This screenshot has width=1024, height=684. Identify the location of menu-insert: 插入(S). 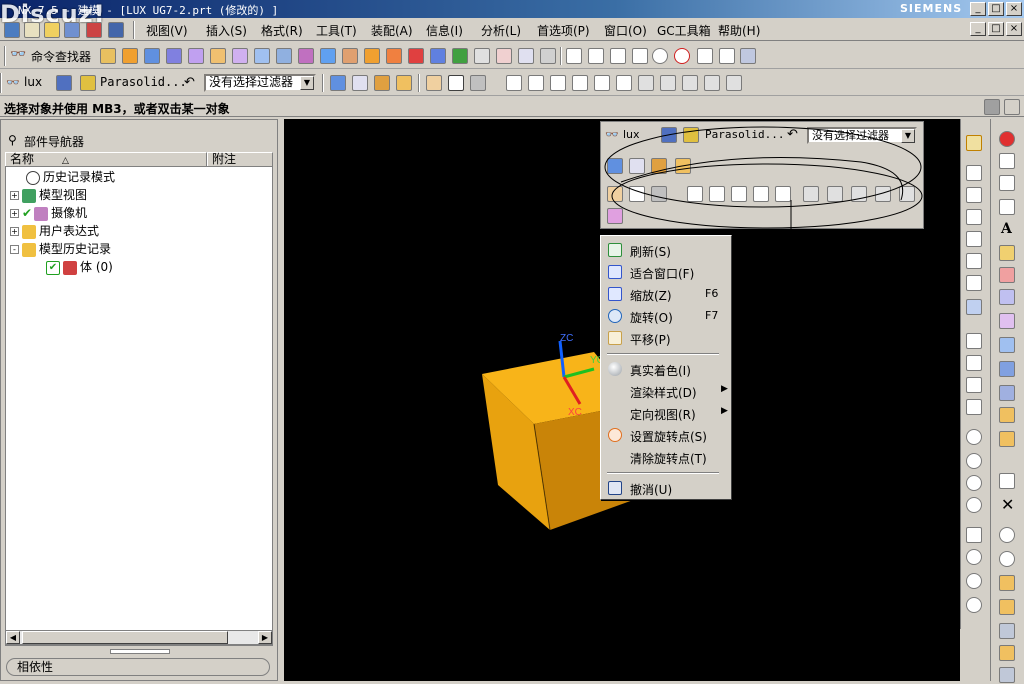
(226, 30).